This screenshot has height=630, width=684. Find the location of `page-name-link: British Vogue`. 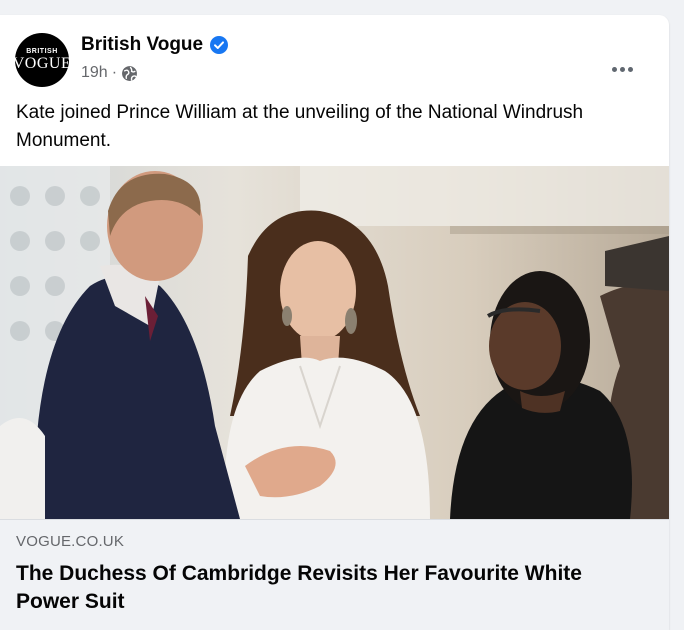

page-name-link: British Vogue is located at coordinates (142, 45).